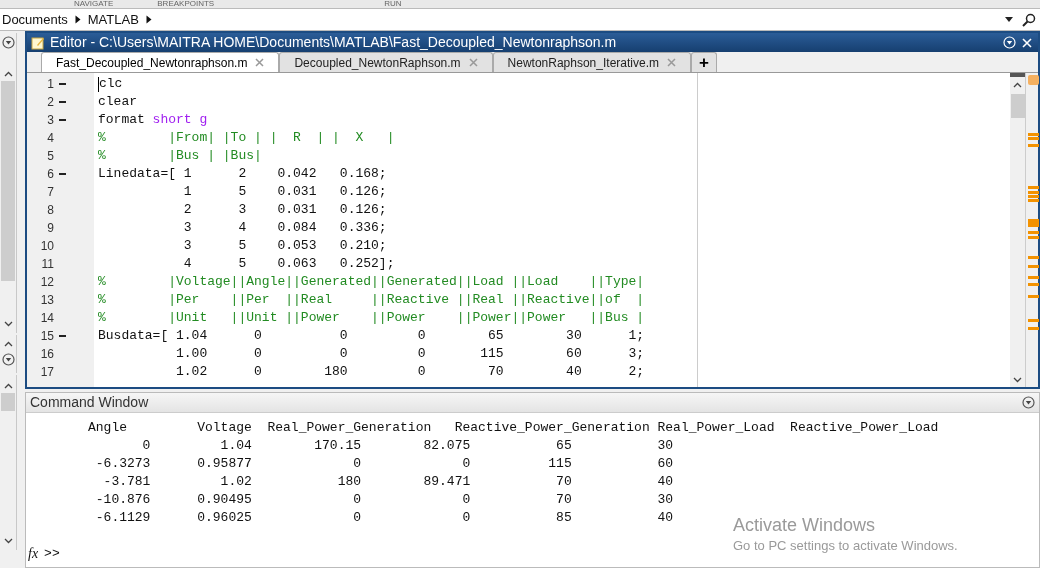  Describe the element at coordinates (46, 246) in the screenshot. I see `line-number: 10` at that location.